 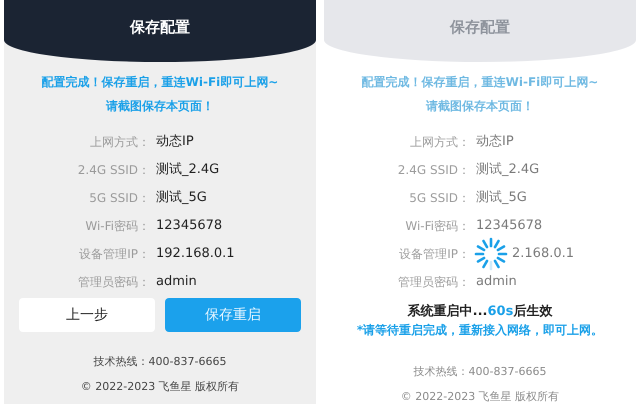 What do you see at coordinates (195, 254) in the screenshot?
I see `field-value: 192.168.0.1` at bounding box center [195, 254].